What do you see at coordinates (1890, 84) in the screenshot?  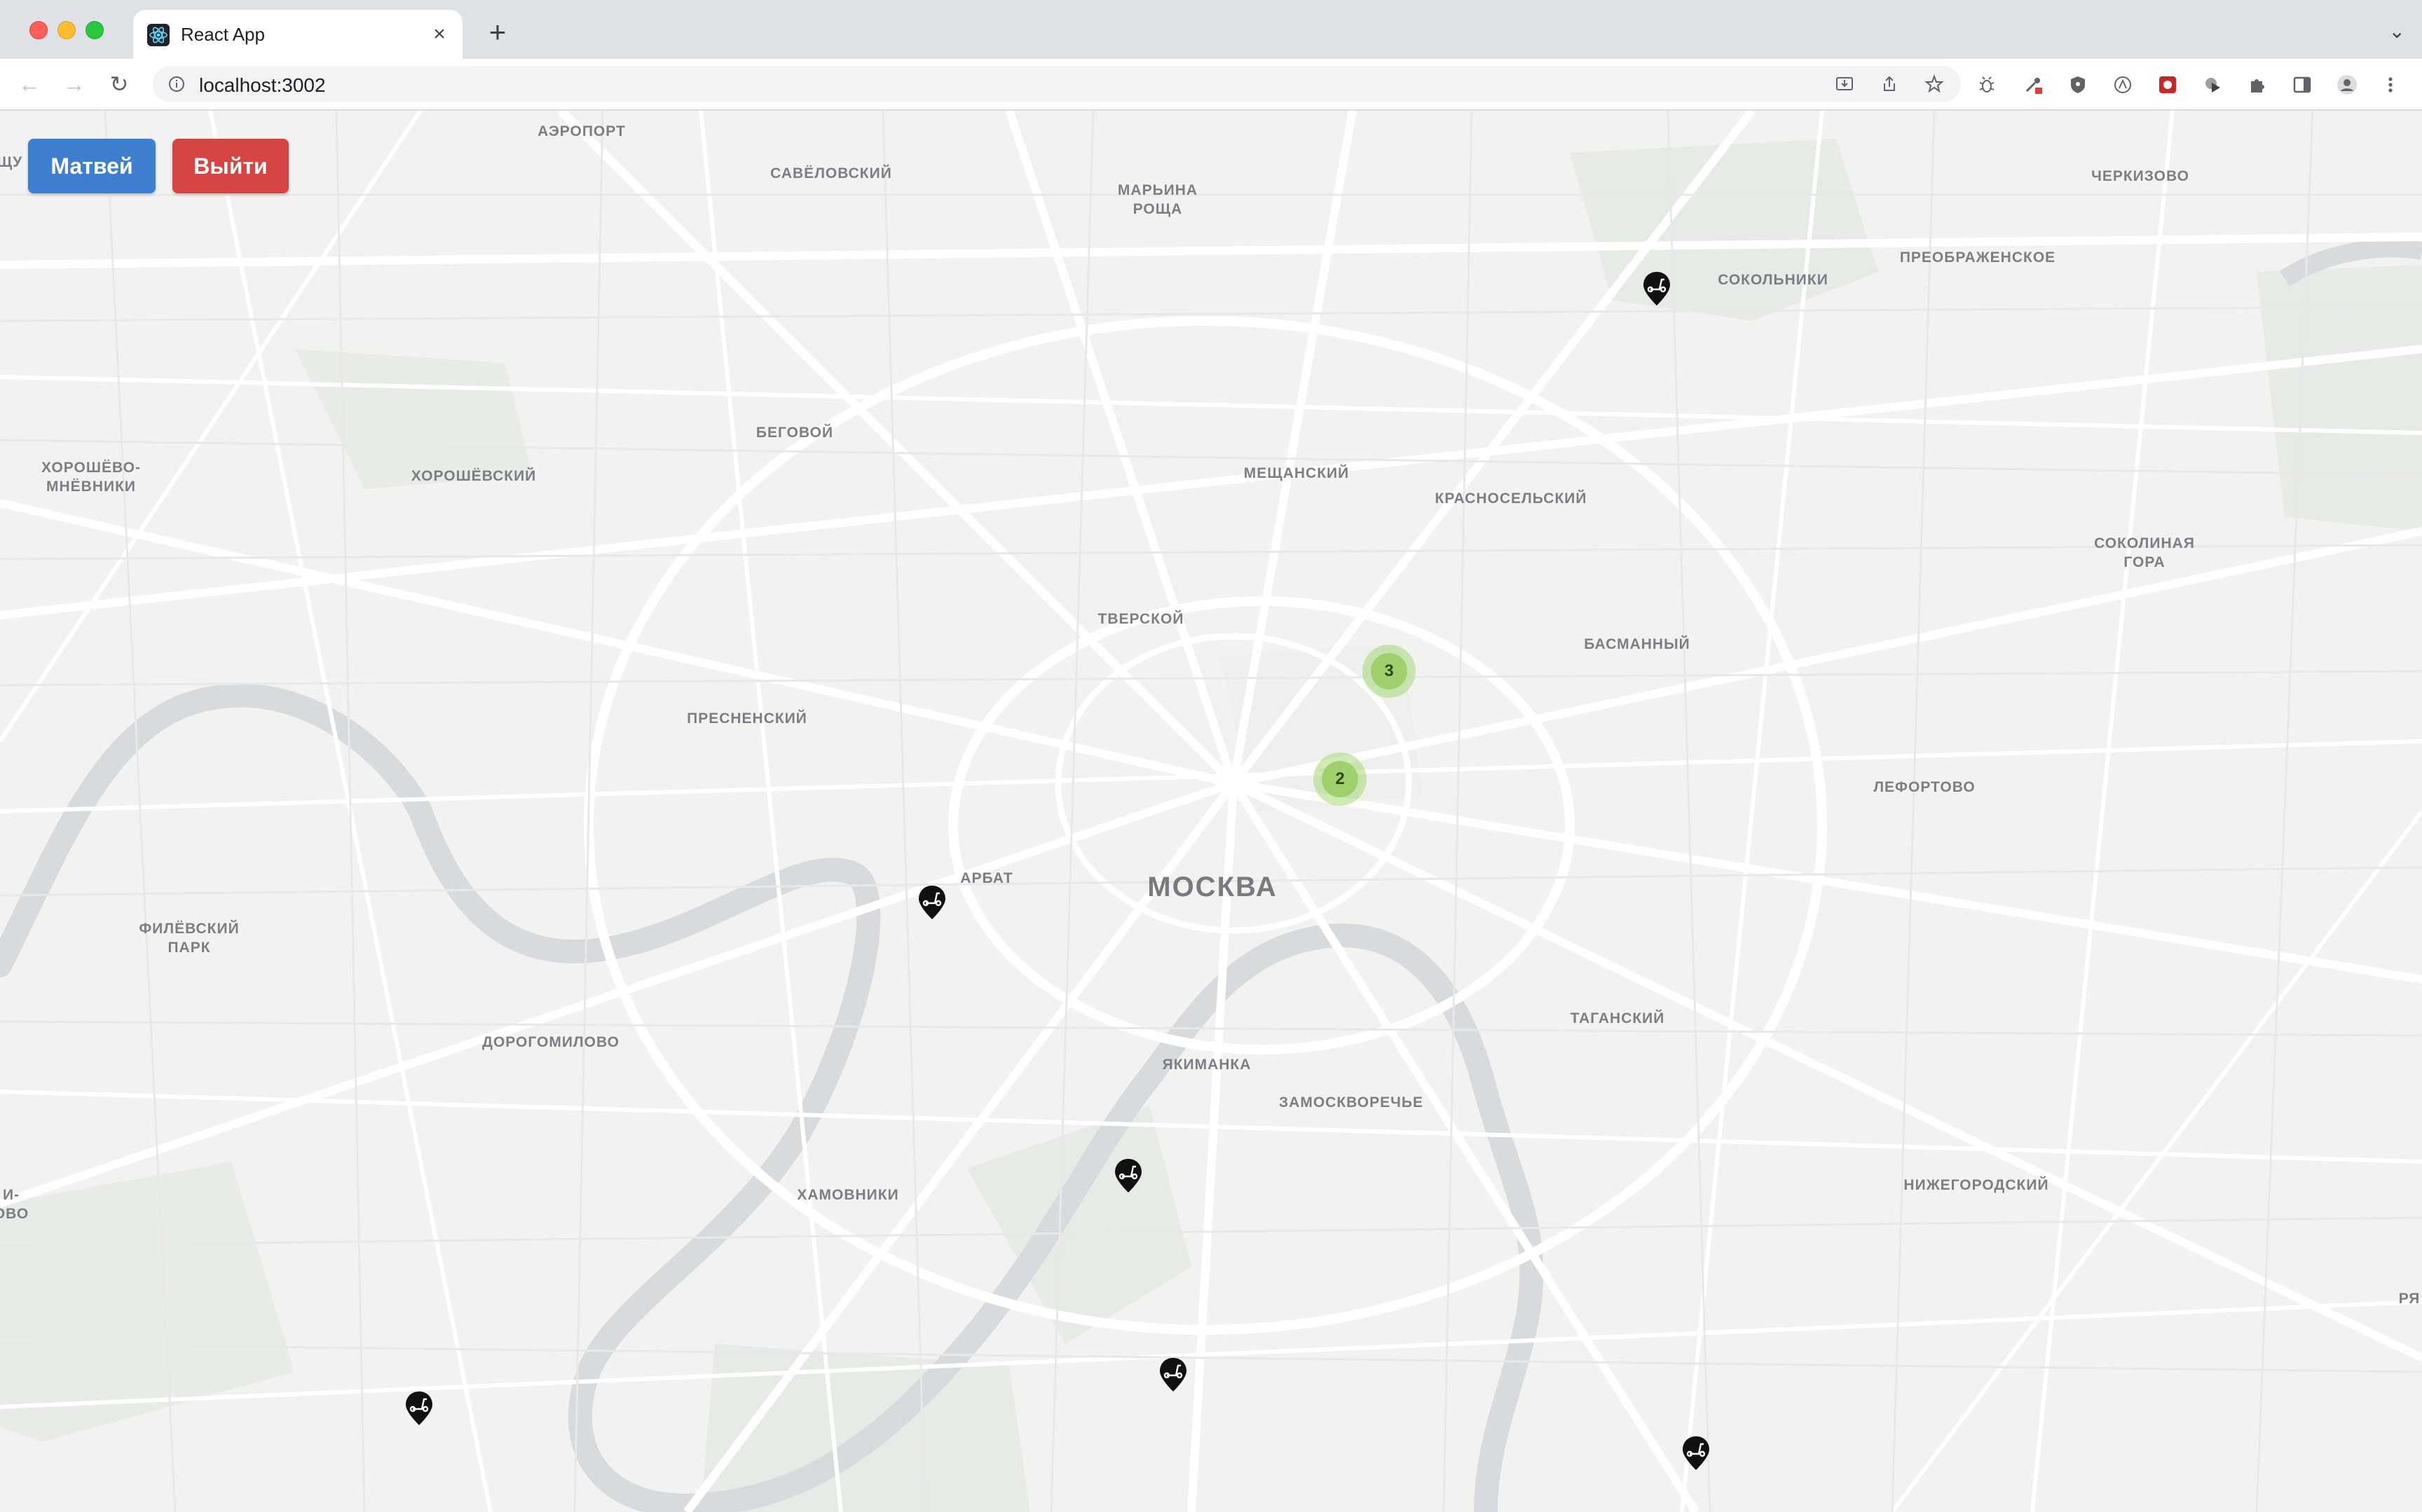 I see `share-icon` at bounding box center [1890, 84].